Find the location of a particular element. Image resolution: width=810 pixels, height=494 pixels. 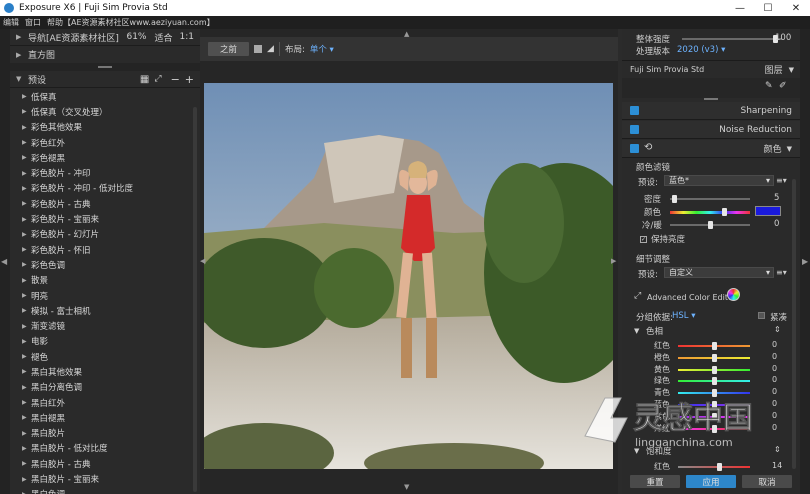

sharpening-toggle is located at coordinates (634, 110).